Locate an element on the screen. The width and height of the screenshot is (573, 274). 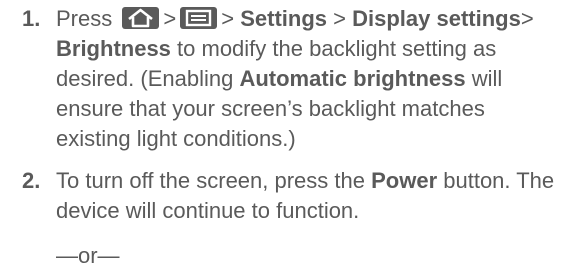
menu-key-icon is located at coordinates (199, 18).